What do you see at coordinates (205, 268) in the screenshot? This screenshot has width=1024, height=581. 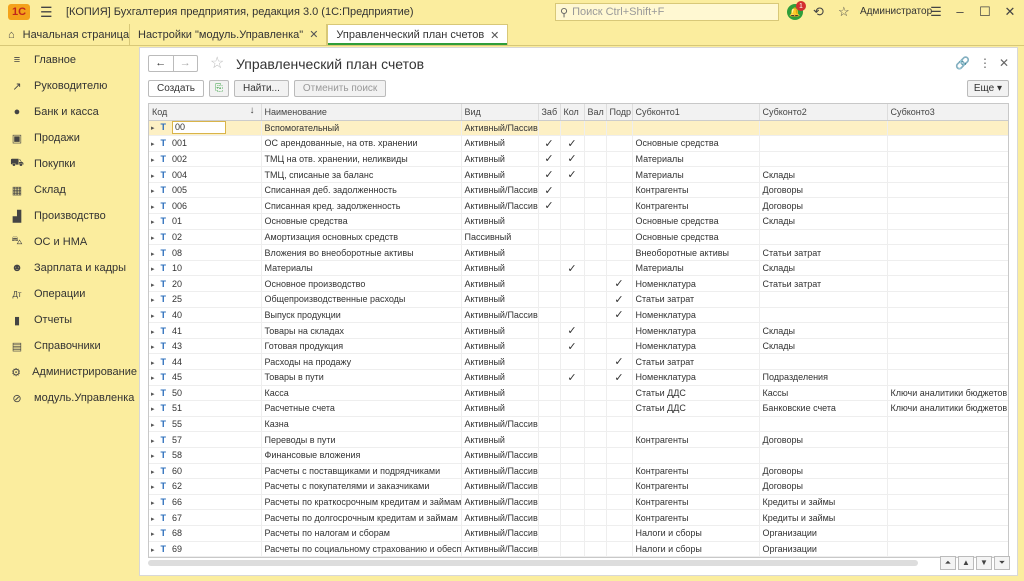 I see `cell-code: ▸ T 10` at bounding box center [205, 268].